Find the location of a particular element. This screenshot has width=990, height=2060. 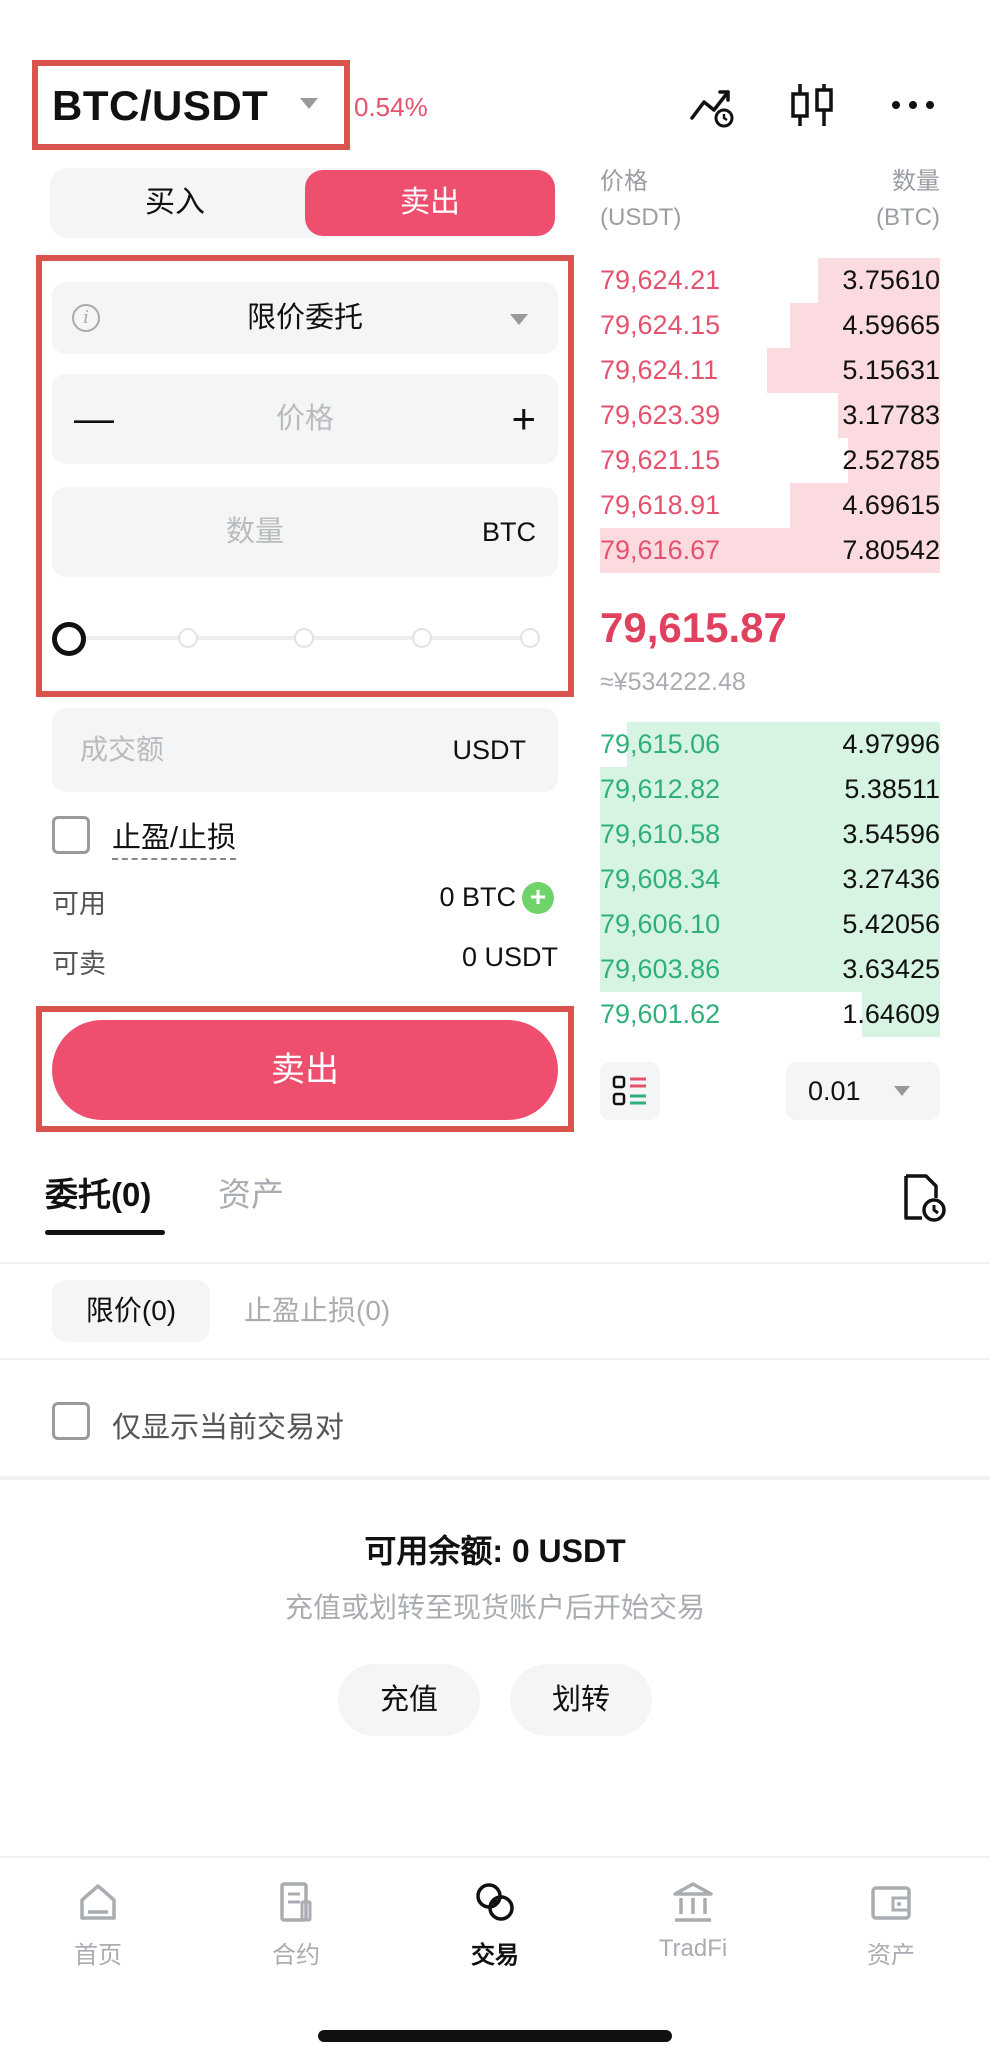

candlestick-chart-icon is located at coordinates (813, 105).